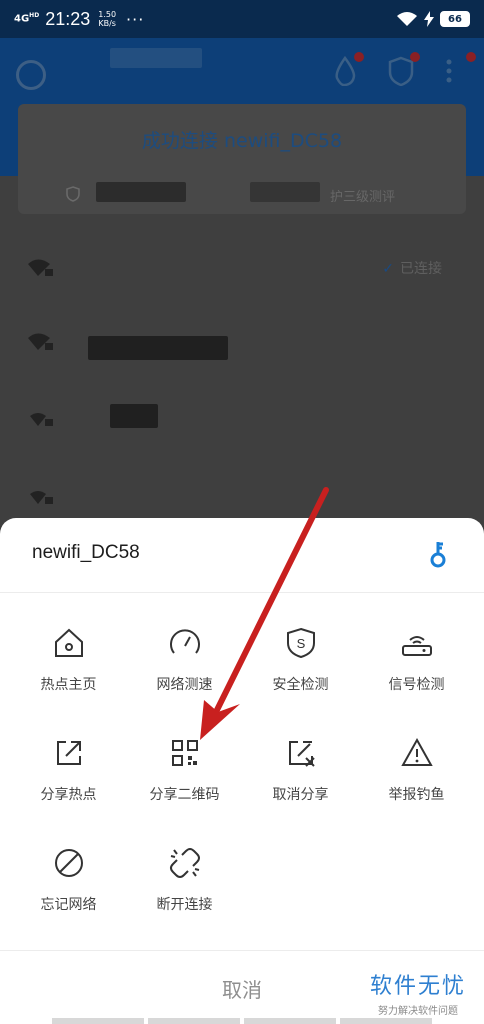  Describe the element at coordinates (300, 795) in the screenshot. I see `item-label: 取消分享` at that location.